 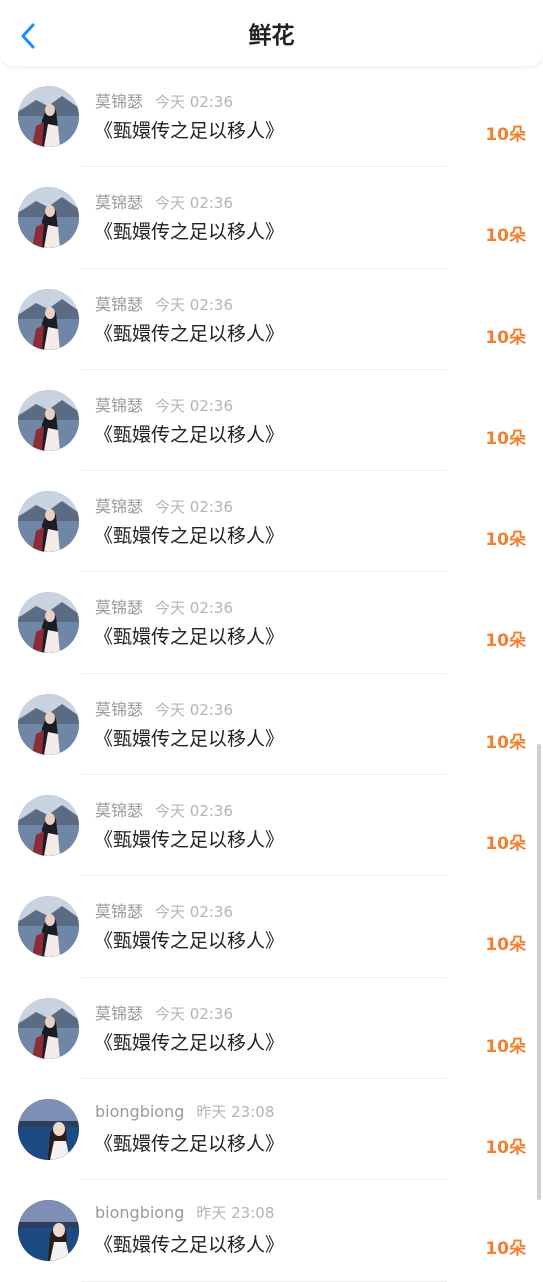 I want to click on header: 鲜花, so click(x=271, y=33).